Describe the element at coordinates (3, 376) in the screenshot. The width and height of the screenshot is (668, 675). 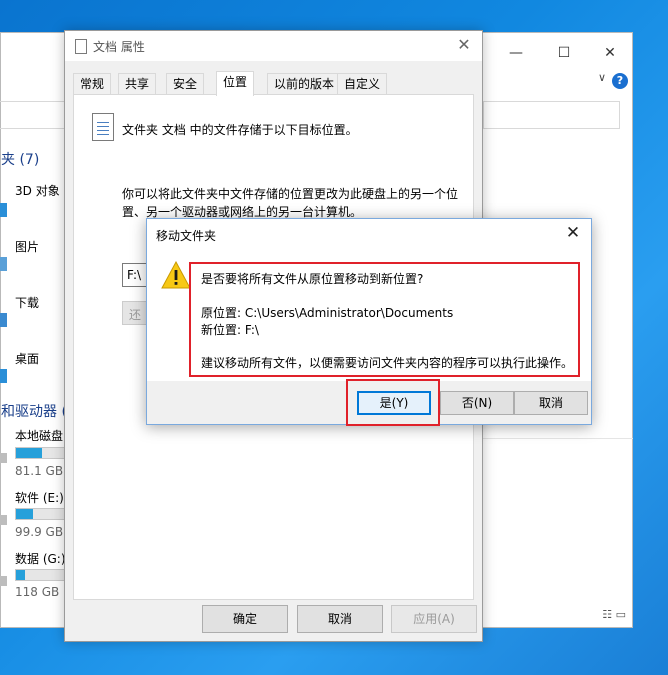
I see `desktop-folder-icon` at that location.